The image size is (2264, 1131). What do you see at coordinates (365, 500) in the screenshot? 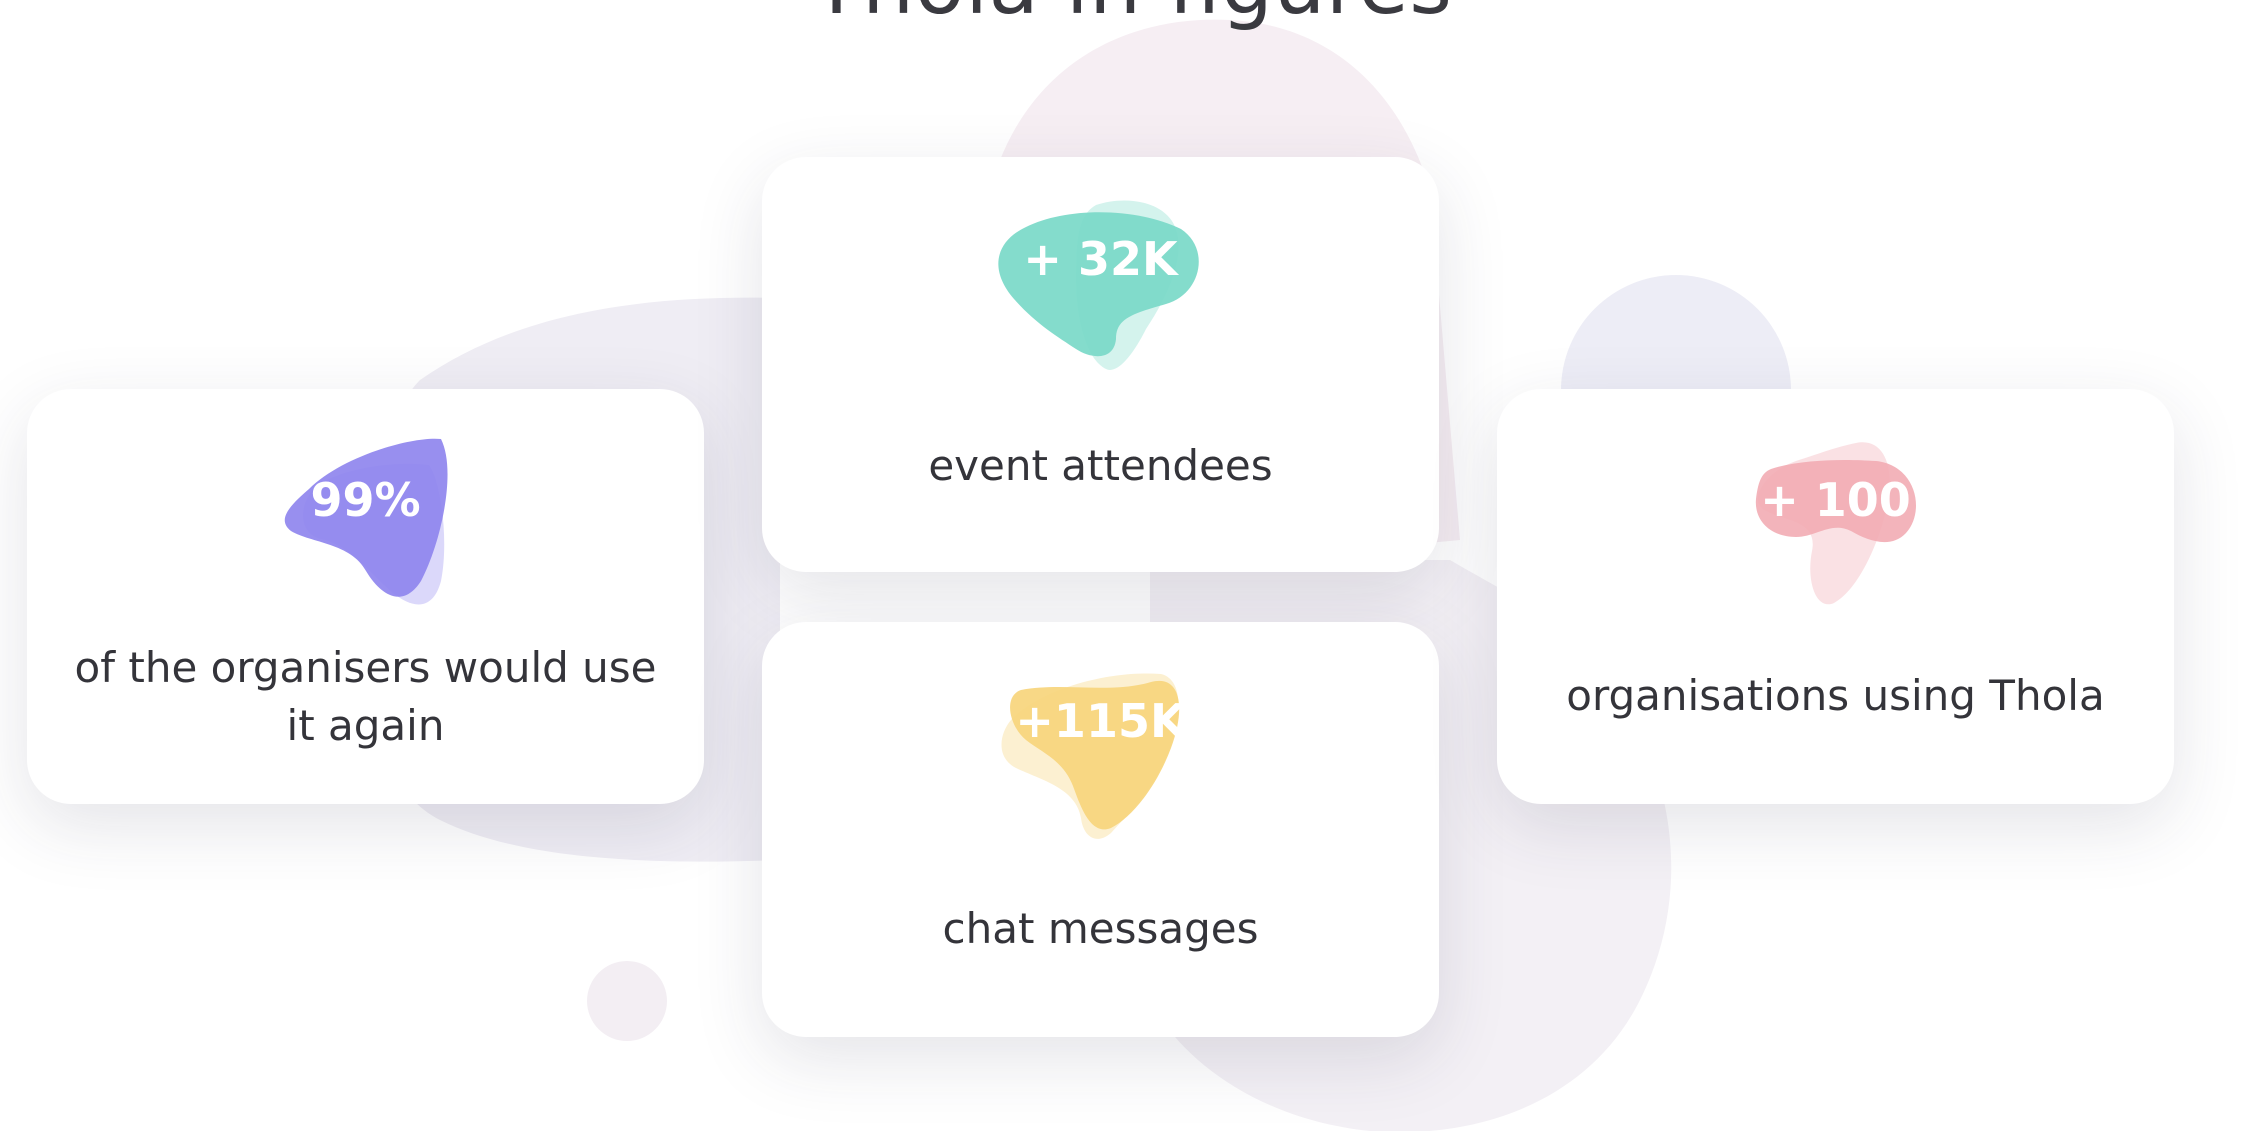
I see `stat-value-satisfaction: 99%` at bounding box center [365, 500].